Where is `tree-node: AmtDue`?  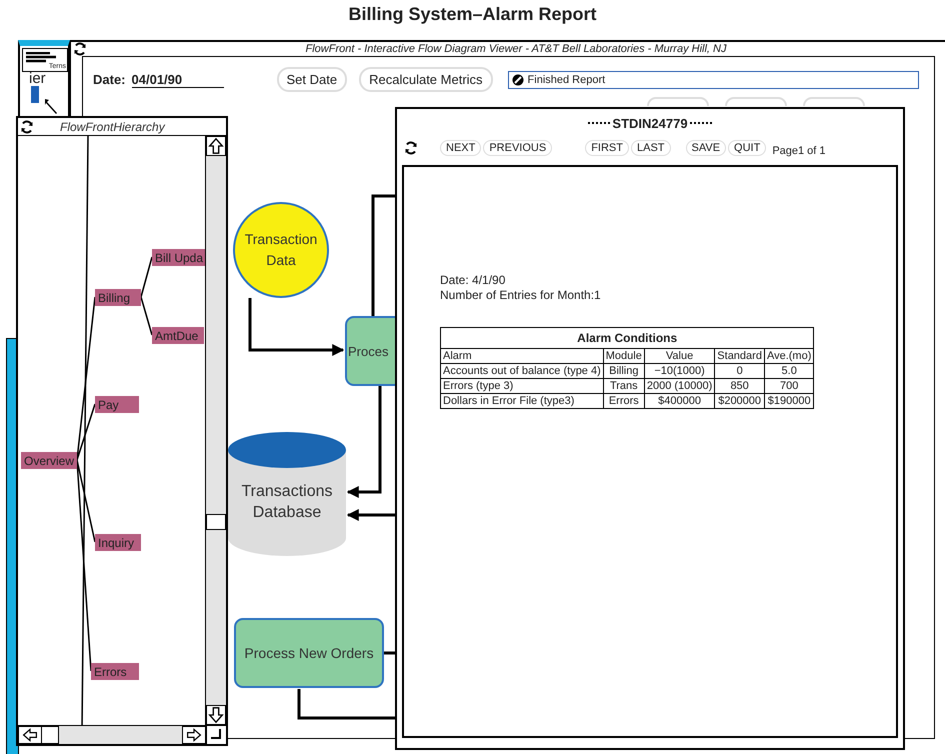 tree-node: AmtDue is located at coordinates (178, 335).